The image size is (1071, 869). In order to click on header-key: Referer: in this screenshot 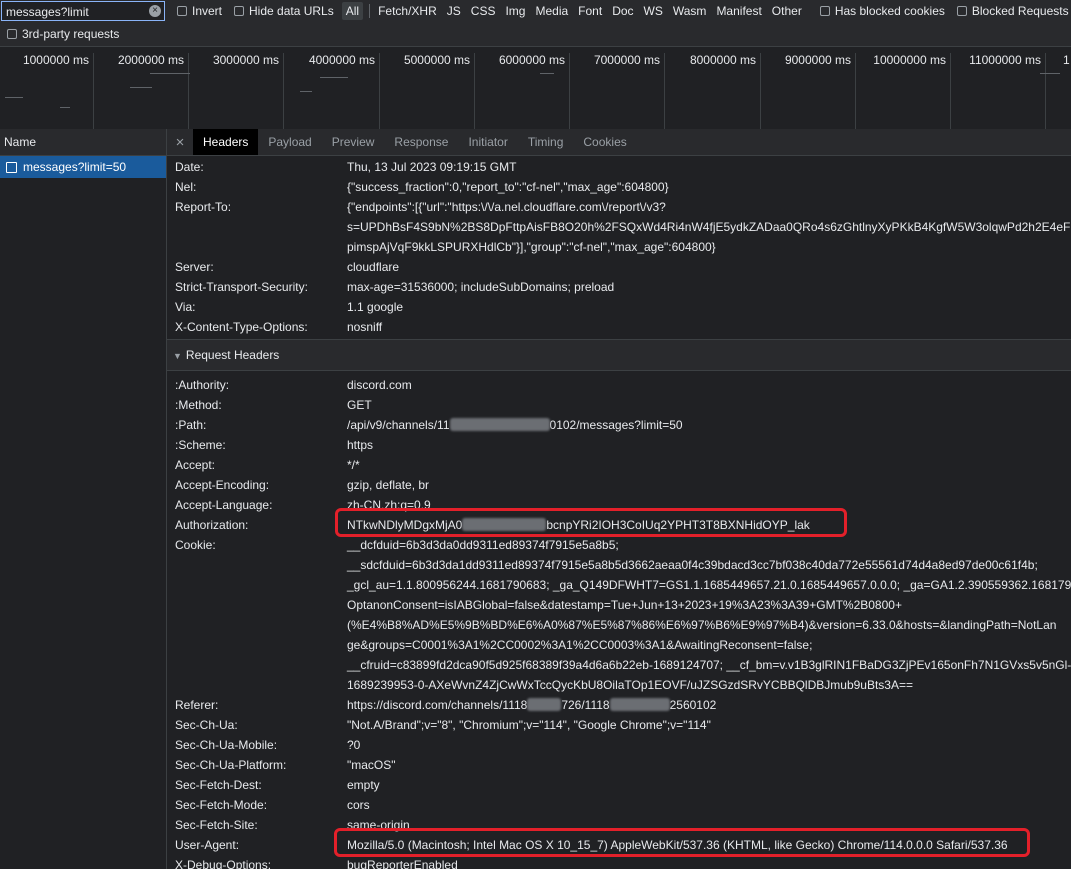, I will do `click(197, 705)`.